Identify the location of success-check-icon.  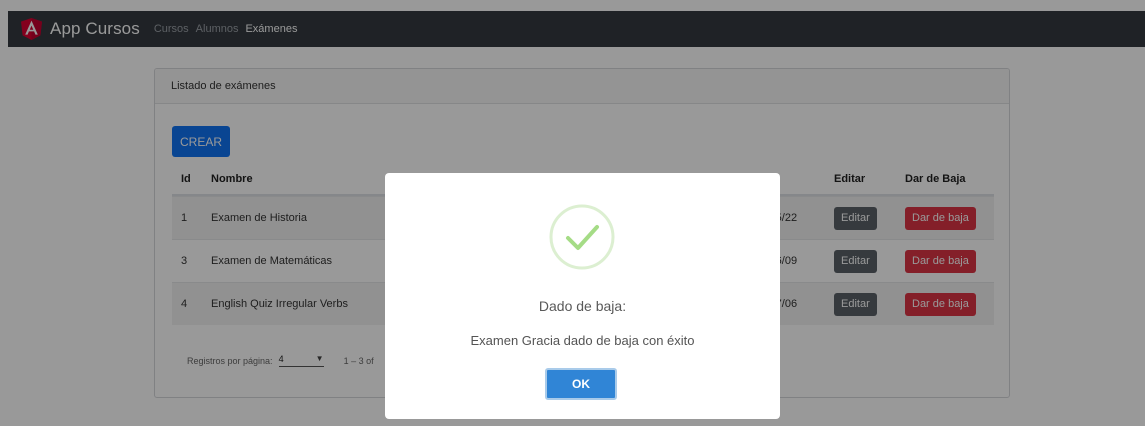
(582, 237).